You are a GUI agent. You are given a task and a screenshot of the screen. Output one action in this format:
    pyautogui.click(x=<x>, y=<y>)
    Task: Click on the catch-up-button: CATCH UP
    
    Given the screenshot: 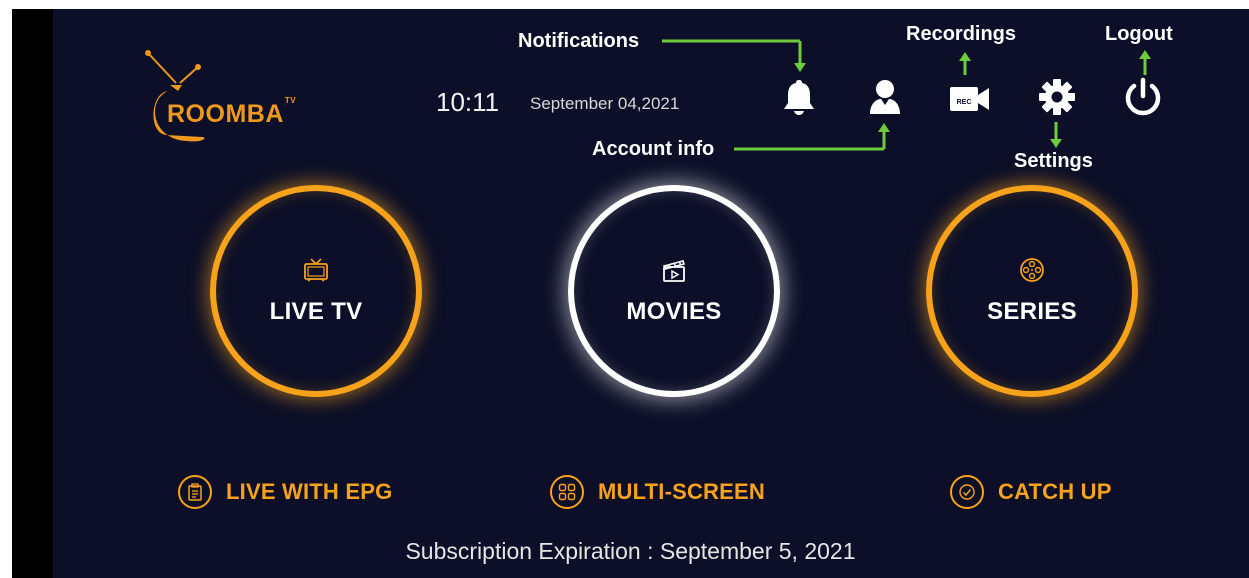 What is the action you would take?
    pyautogui.click(x=1031, y=492)
    